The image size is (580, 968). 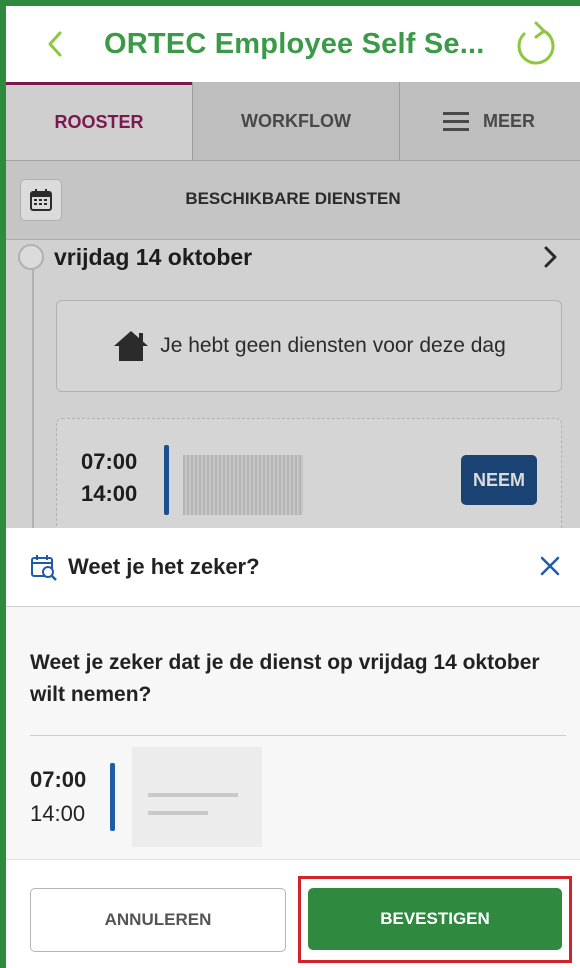 I want to click on chevron-left-icon, so click(x=55, y=44).